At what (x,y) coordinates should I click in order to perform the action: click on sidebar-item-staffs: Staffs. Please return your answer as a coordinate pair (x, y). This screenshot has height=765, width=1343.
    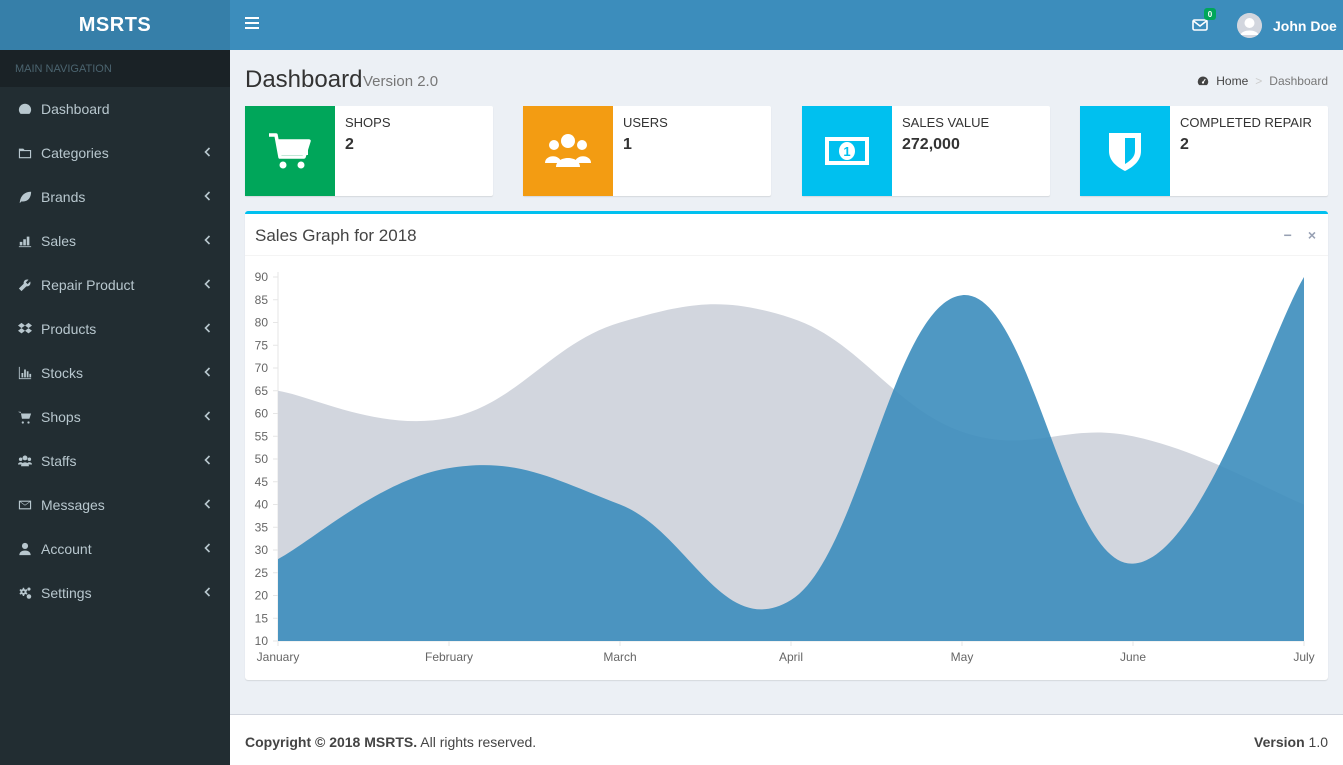
    Looking at the image, I should click on (115, 461).